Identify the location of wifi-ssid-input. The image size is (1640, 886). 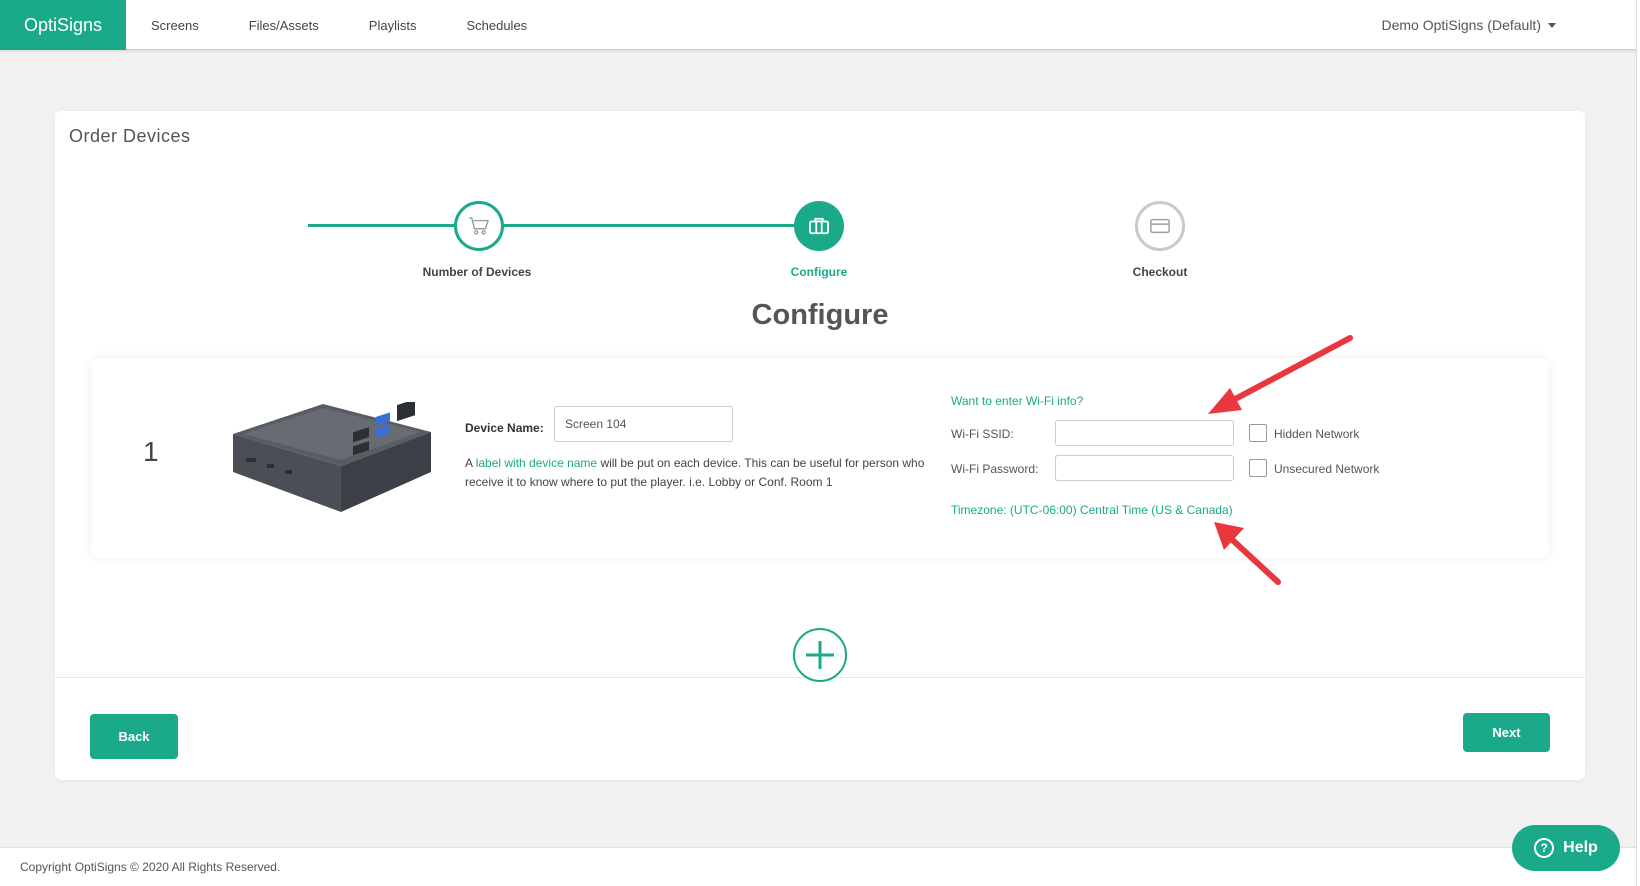
(1144, 433).